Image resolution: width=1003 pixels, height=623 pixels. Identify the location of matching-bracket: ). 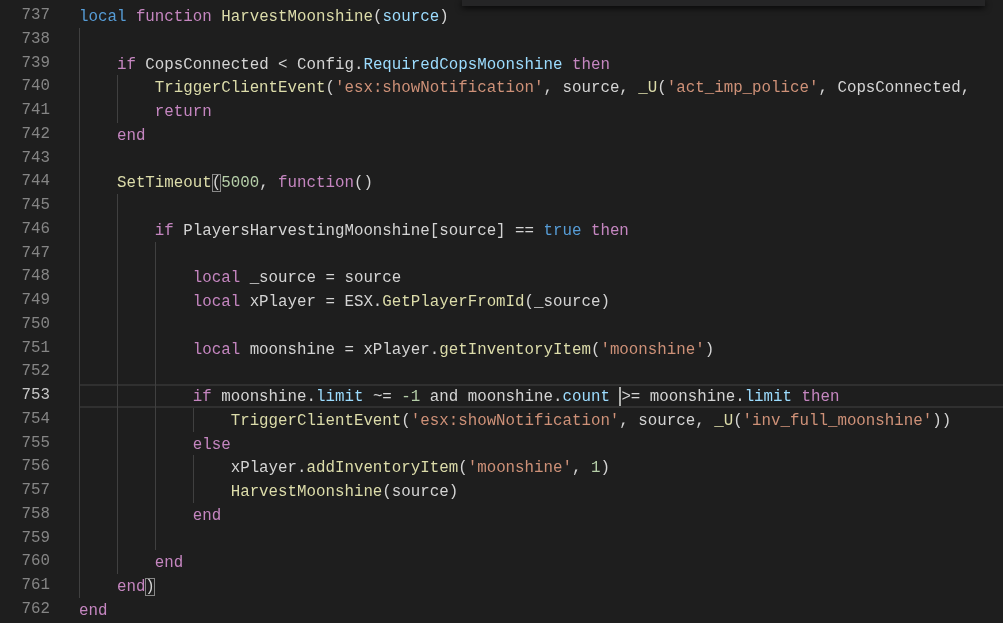
(150, 587).